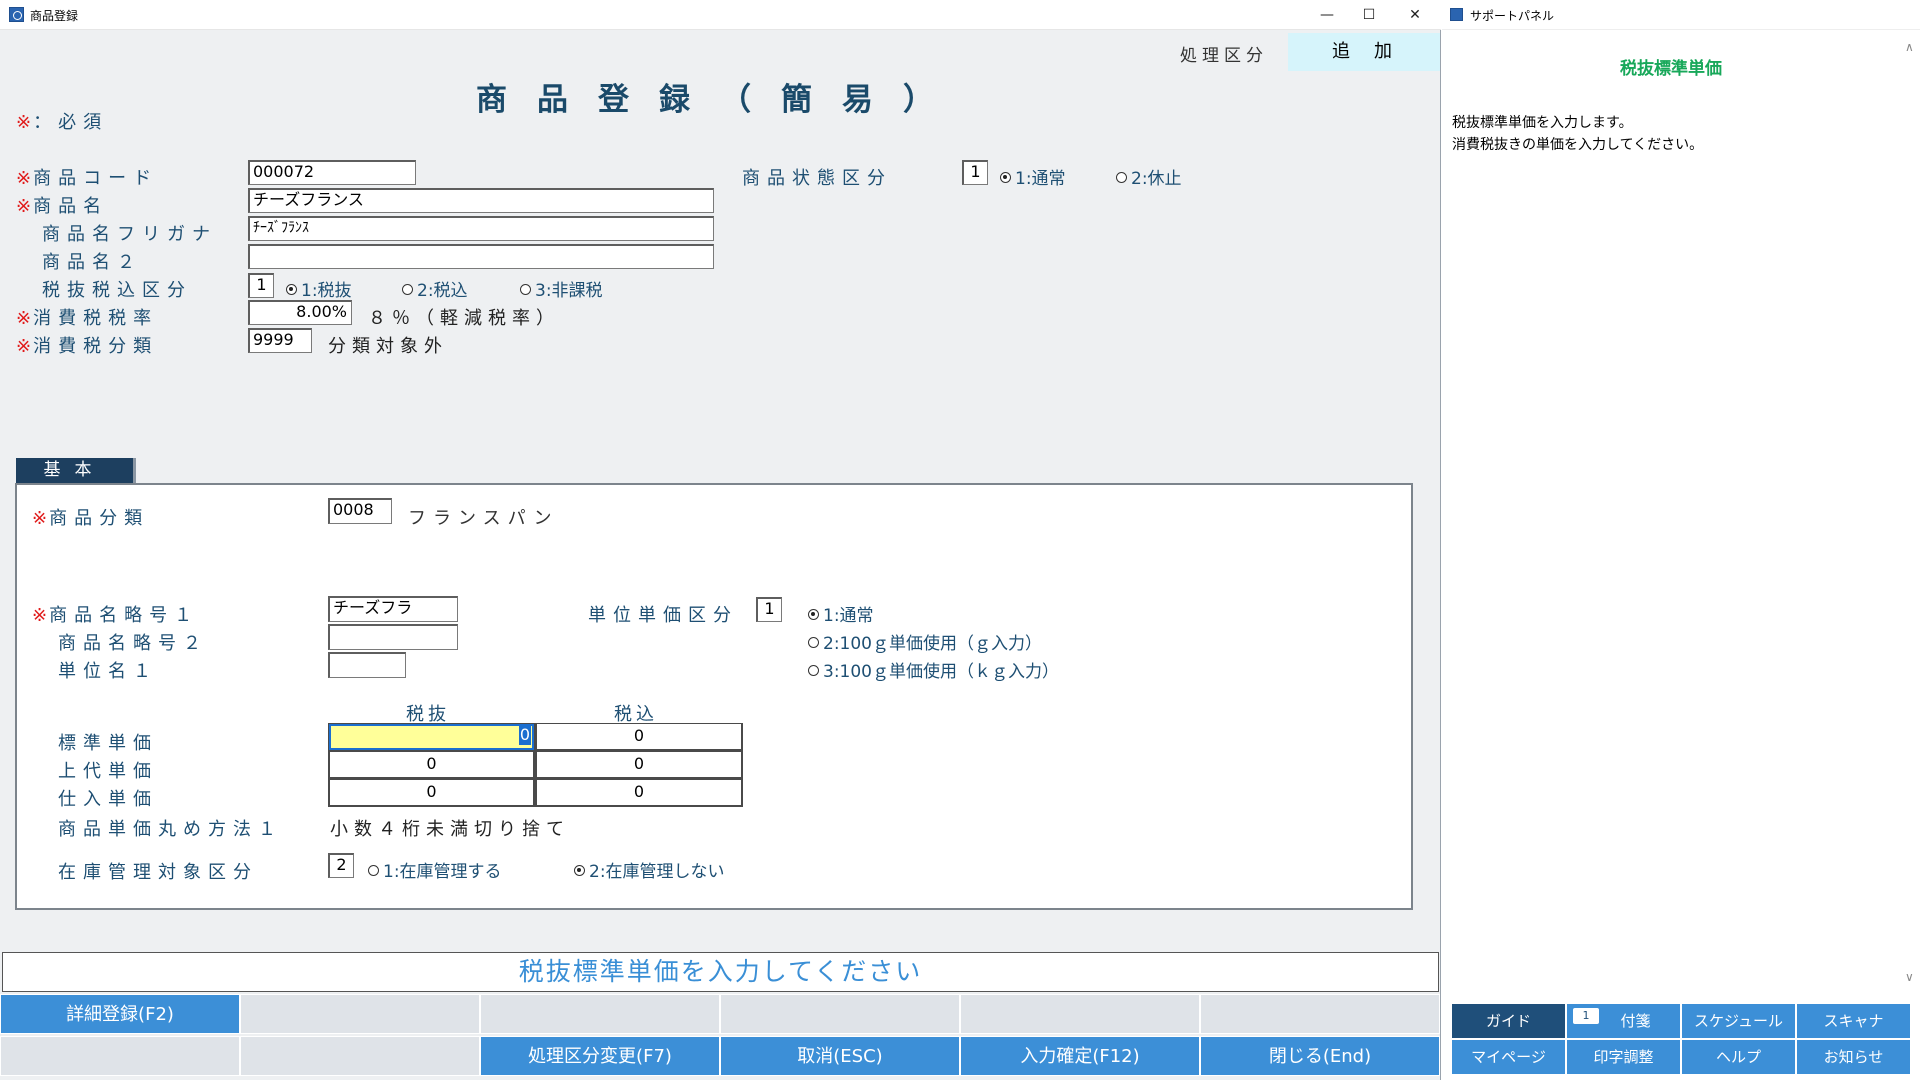 The image size is (1920, 1080). Describe the element at coordinates (639, 765) in the screenshot. I see `retail-price-incl-field: 0` at that location.